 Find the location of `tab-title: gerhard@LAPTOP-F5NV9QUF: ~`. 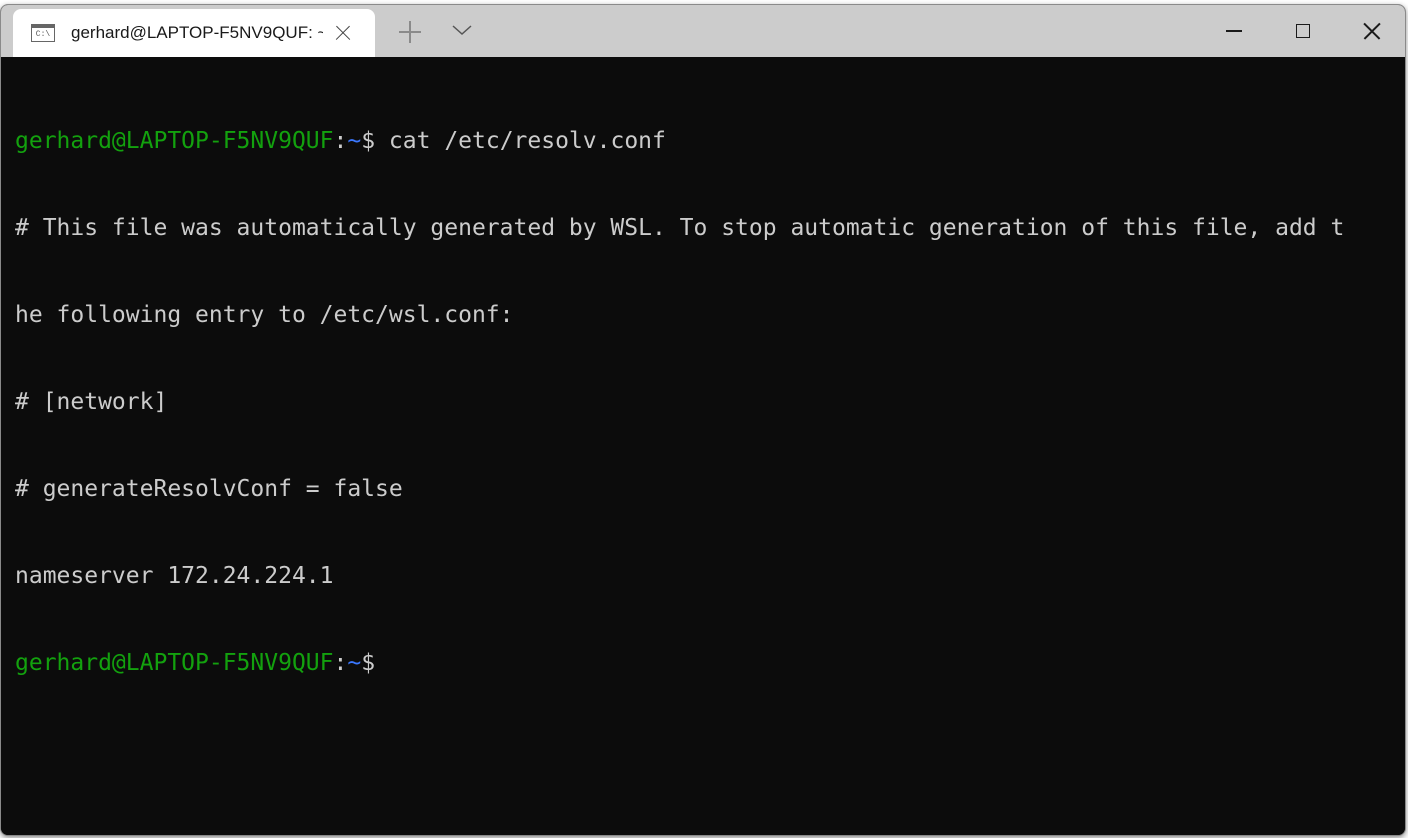

tab-title: gerhard@LAPTOP-F5NV9QUF: ~ is located at coordinates (197, 32).